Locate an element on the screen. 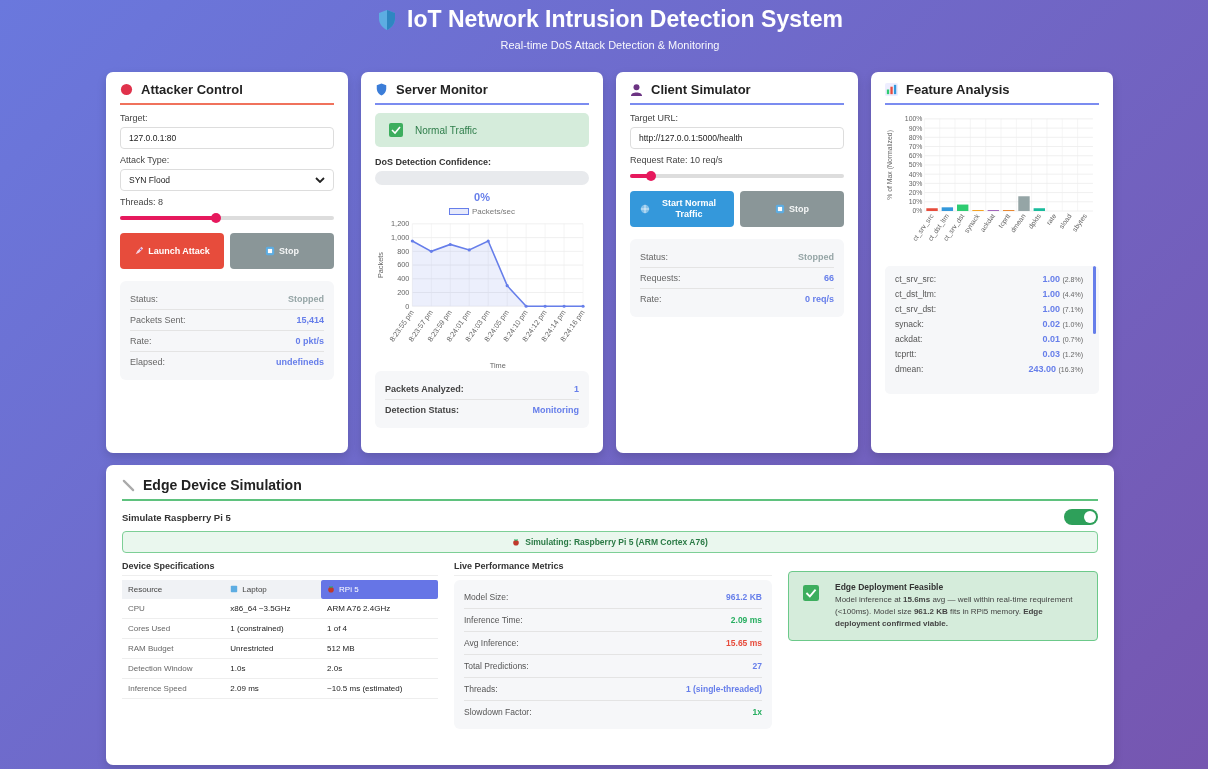 The height and width of the screenshot is (769, 1208). stat-label: Status: is located at coordinates (144, 299).